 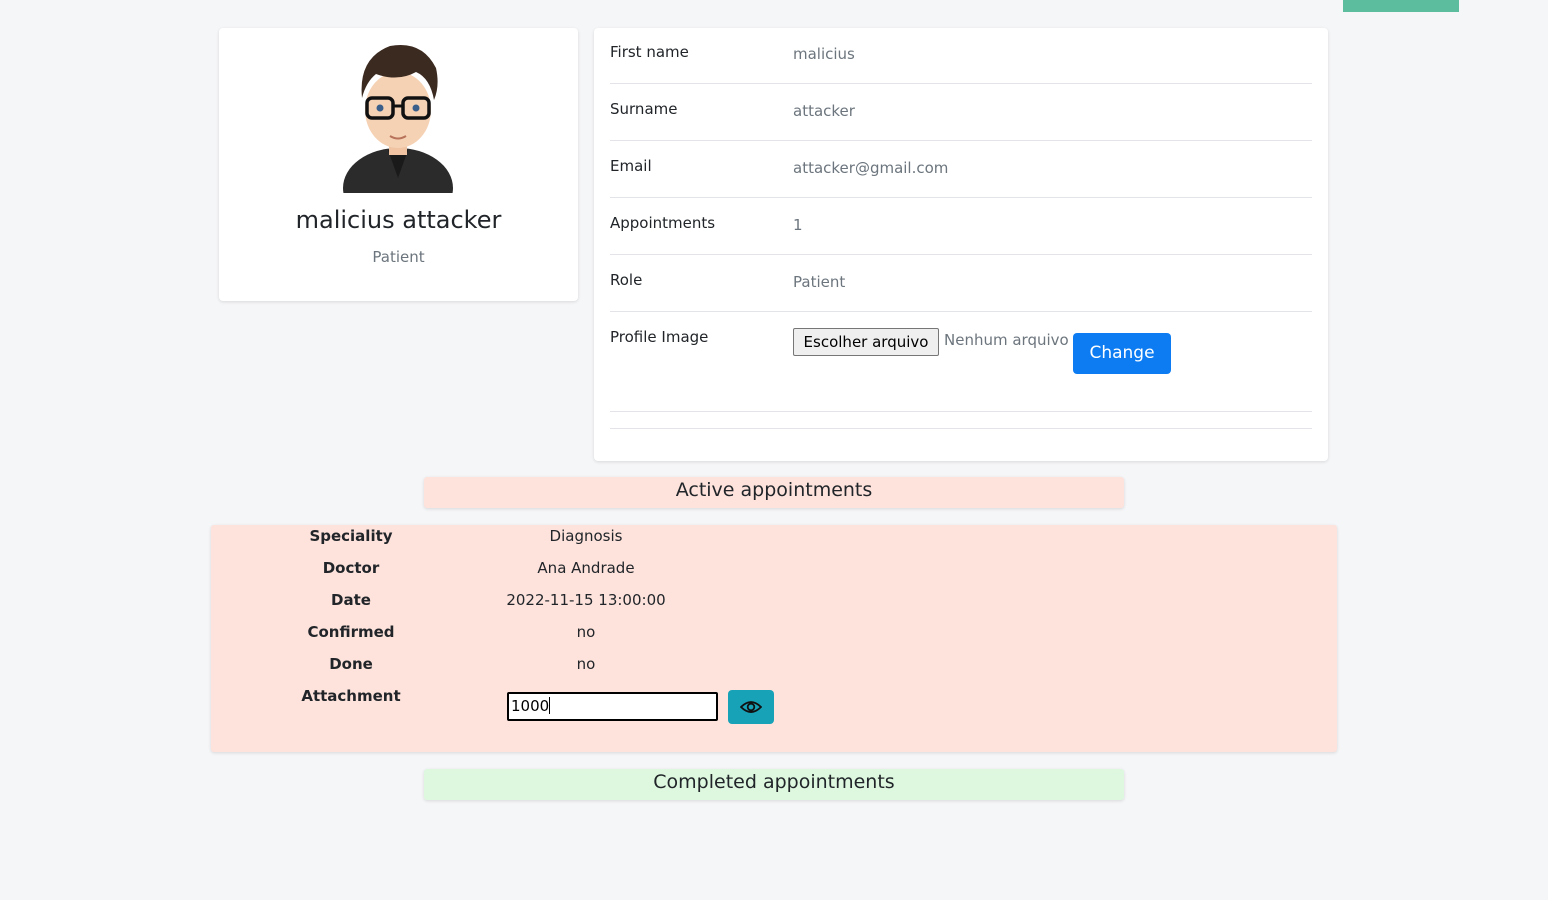 What do you see at coordinates (961, 233) in the screenshot?
I see `row-appointments: Appointments 1` at bounding box center [961, 233].